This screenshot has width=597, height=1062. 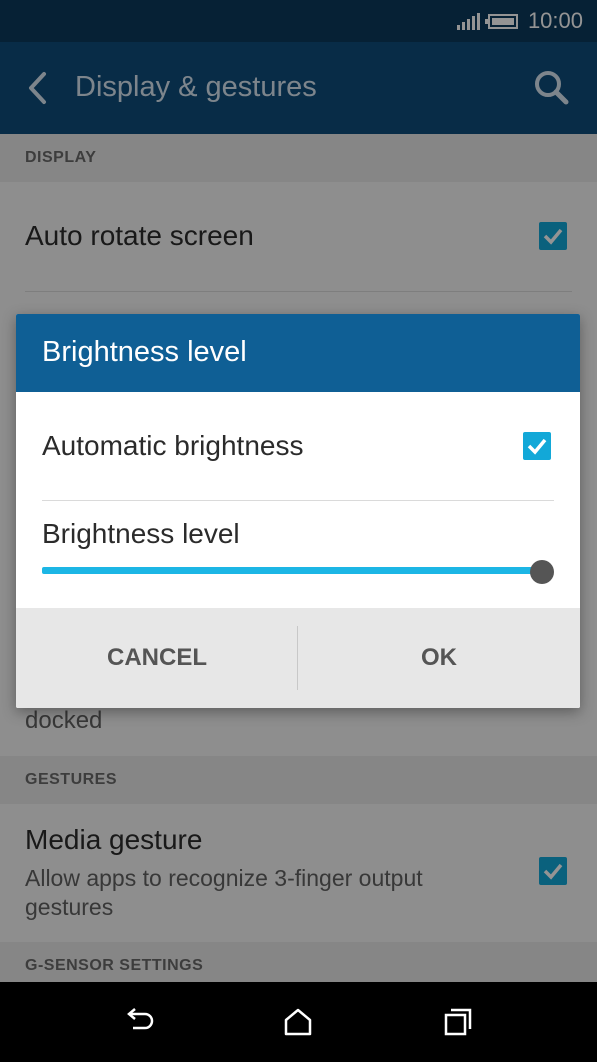 I want to click on brightness-slider-track, so click(x=292, y=570).